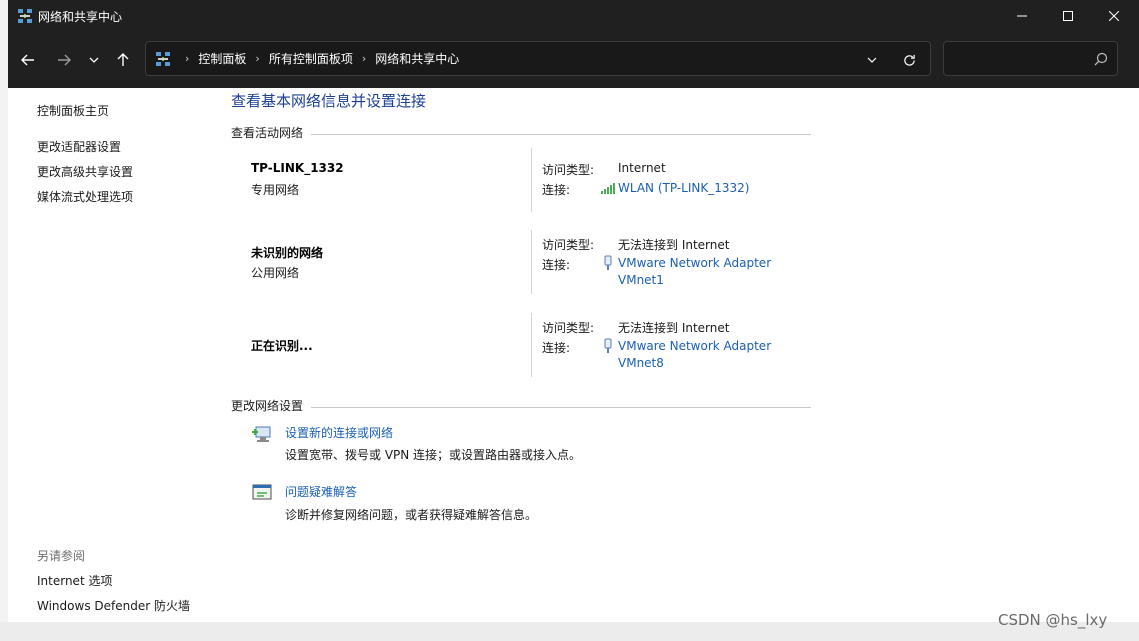 The height and width of the screenshot is (641, 1139). Describe the element at coordinates (262, 492) in the screenshot. I see `troubleshoot-icon` at that location.